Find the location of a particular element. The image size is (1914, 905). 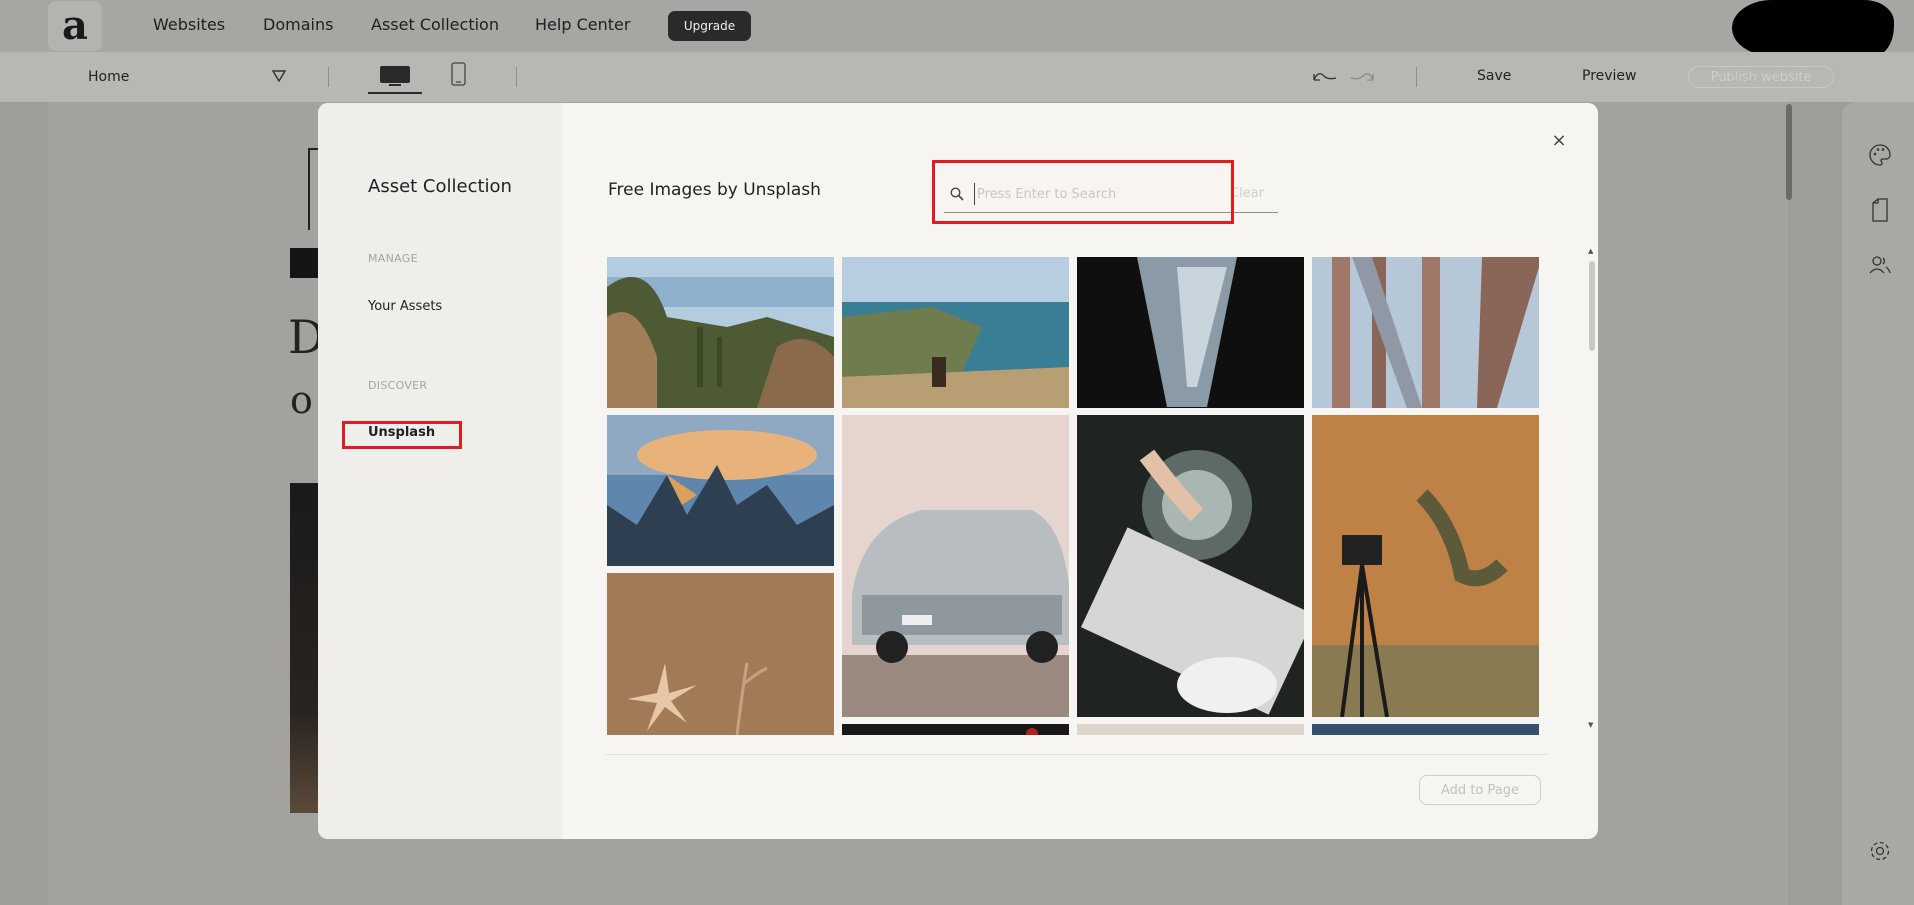

desert-cactus-image is located at coordinates (720, 332).